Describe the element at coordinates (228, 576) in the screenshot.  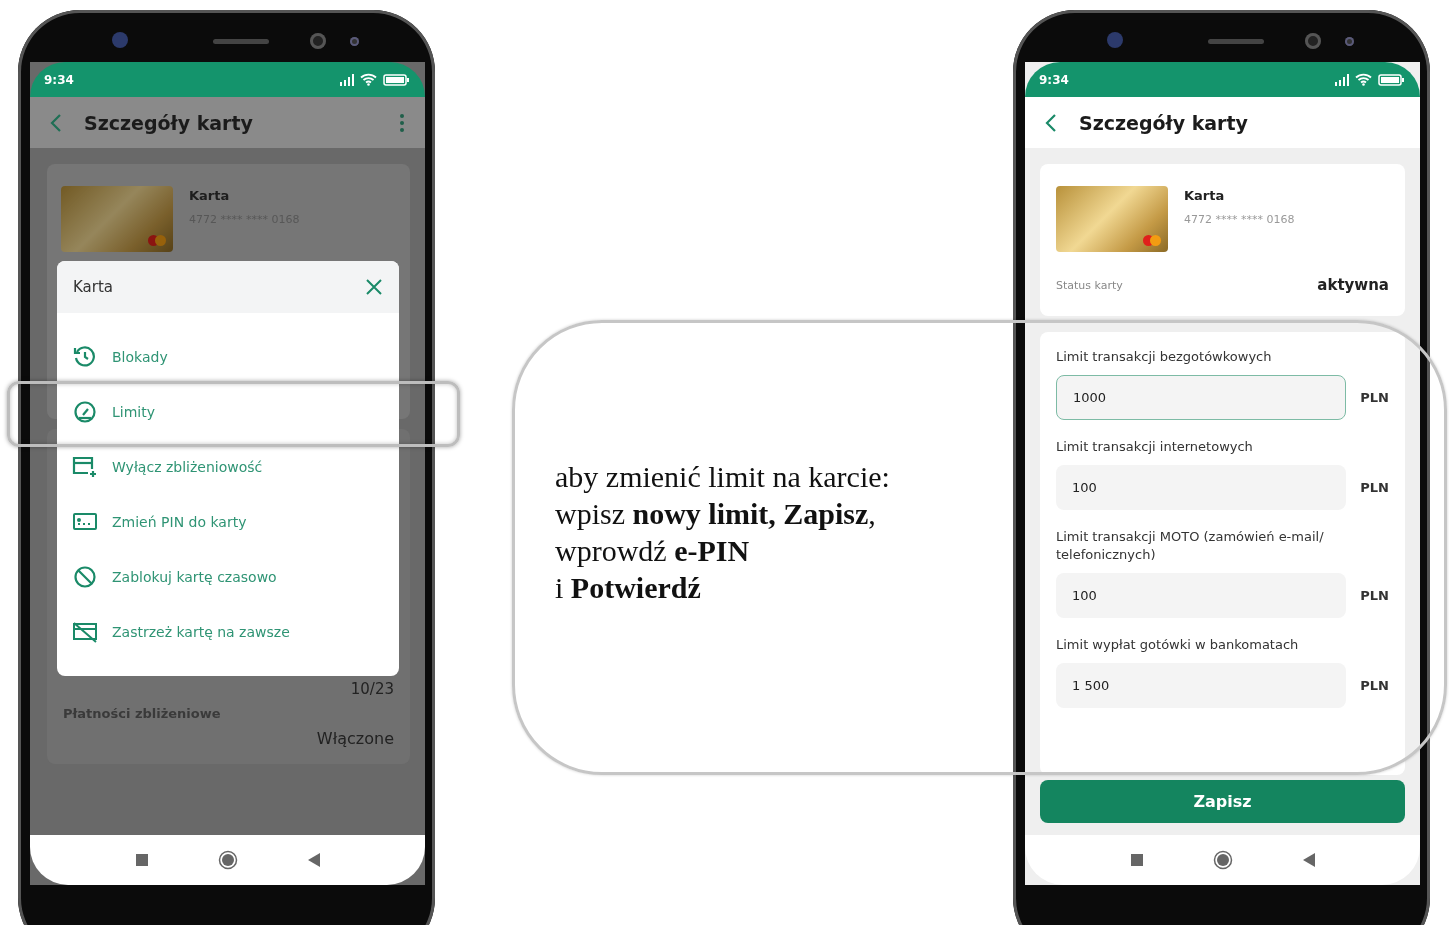
I see `menu-item: Zablokuj kartę czasowo` at that location.